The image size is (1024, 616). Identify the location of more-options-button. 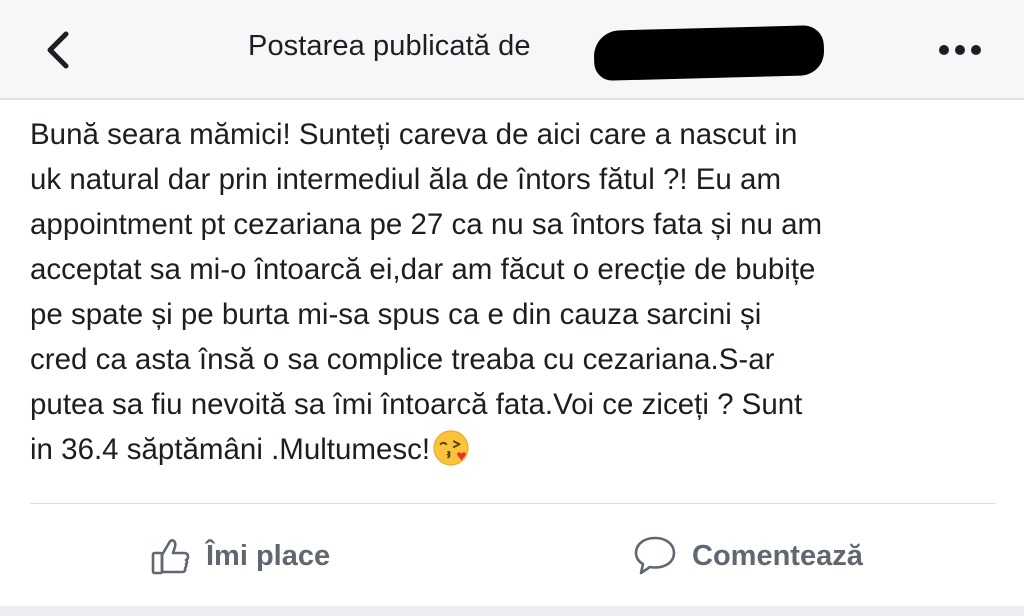
(960, 50).